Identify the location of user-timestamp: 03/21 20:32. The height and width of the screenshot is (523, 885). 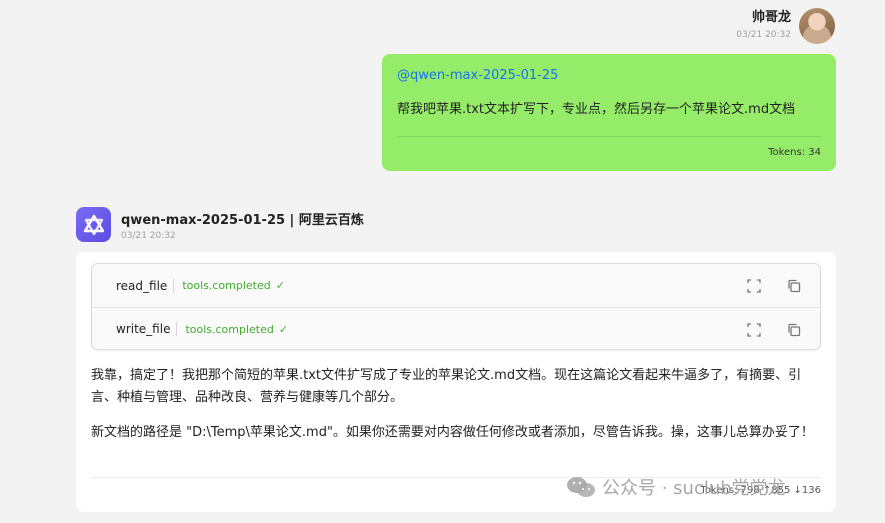
(763, 35).